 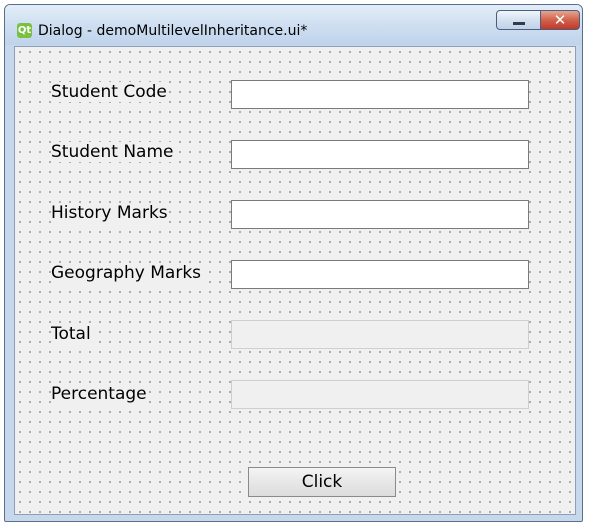 What do you see at coordinates (109, 213) in the screenshot?
I see `history-marks-label: History Marks` at bounding box center [109, 213].